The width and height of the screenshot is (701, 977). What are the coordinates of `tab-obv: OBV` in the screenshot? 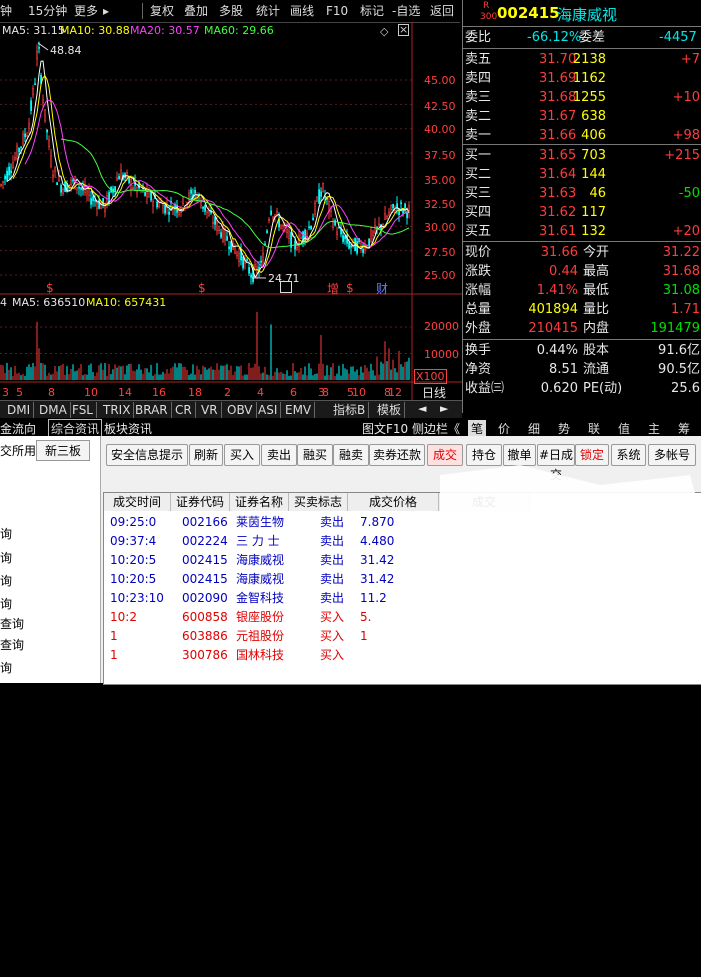 It's located at (240, 410).